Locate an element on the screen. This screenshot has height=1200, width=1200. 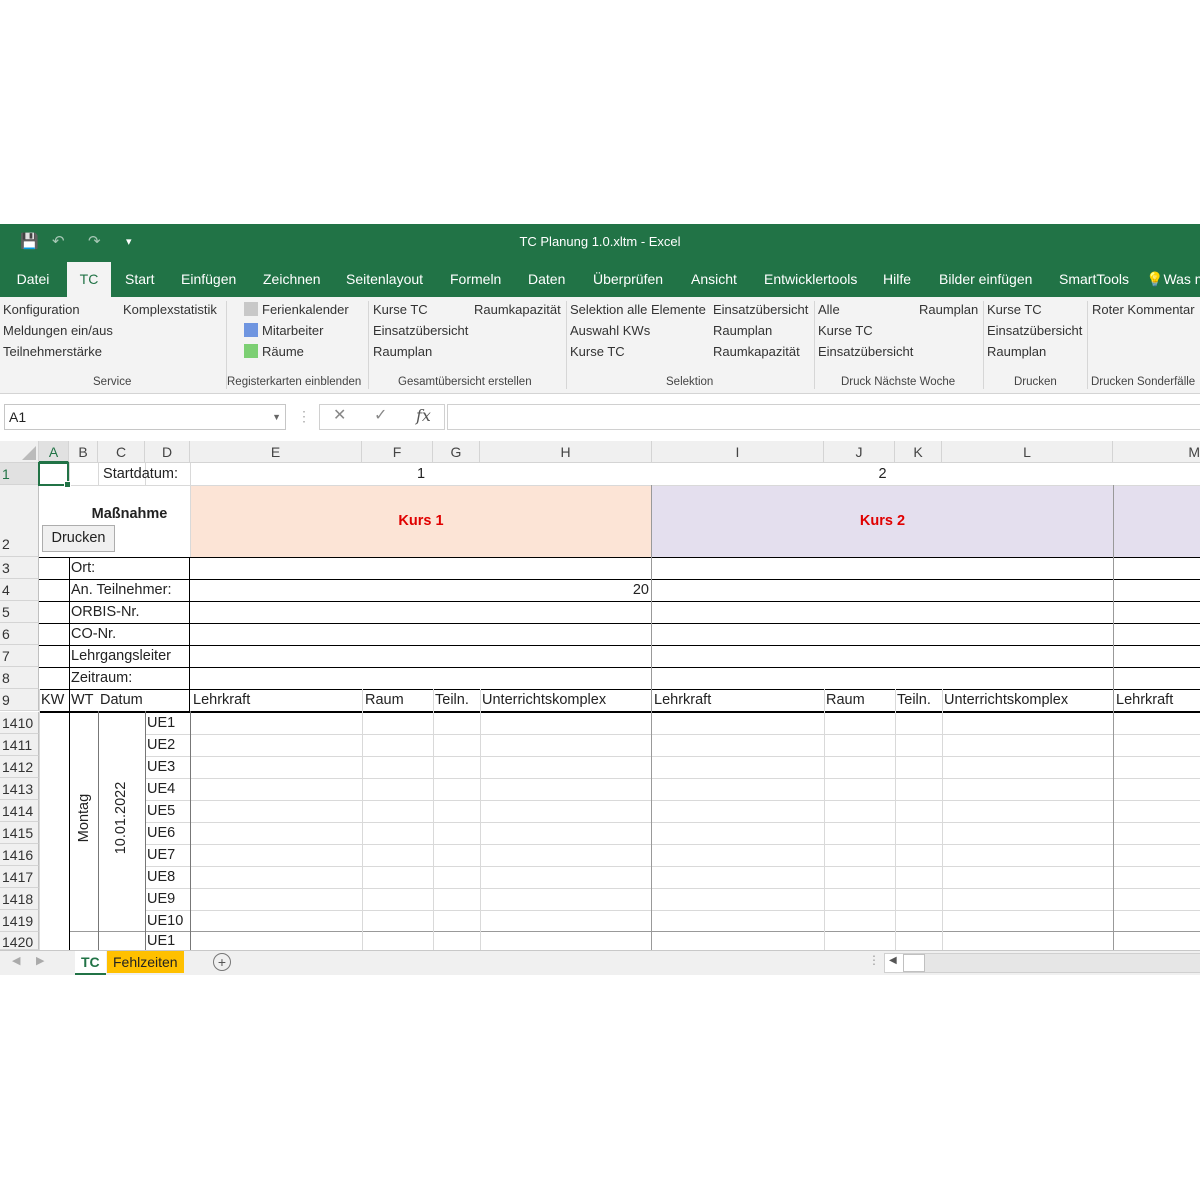
sheet-tab-tc: TC is located at coordinates (90, 963).